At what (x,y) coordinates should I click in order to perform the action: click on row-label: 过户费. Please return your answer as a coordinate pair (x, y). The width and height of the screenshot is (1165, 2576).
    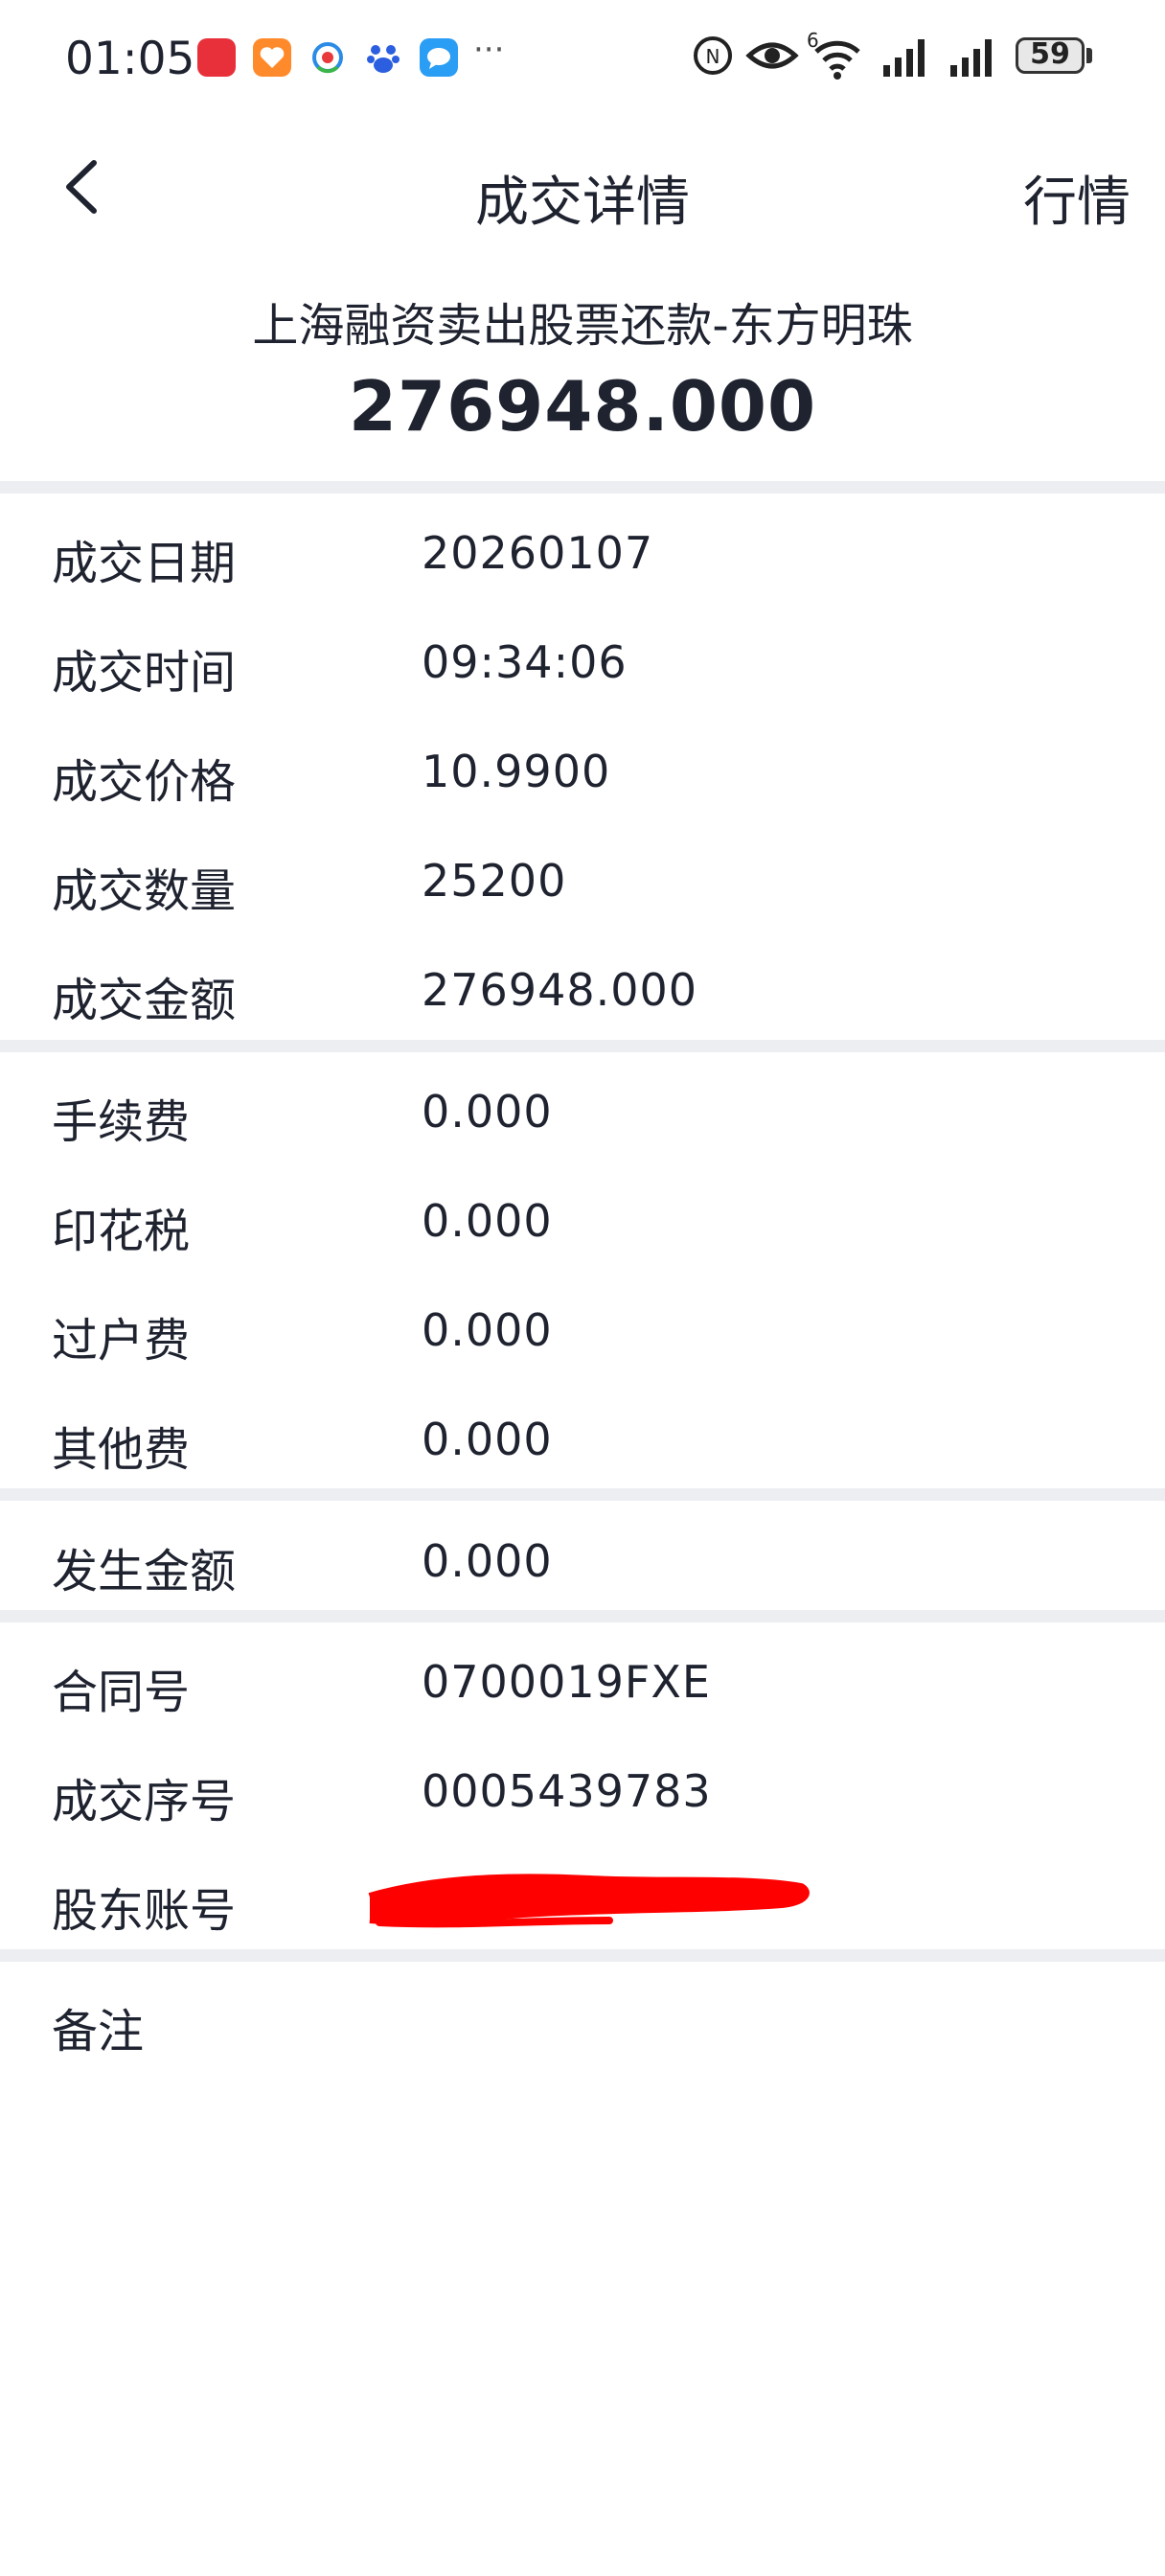
    Looking at the image, I should click on (121, 1341).